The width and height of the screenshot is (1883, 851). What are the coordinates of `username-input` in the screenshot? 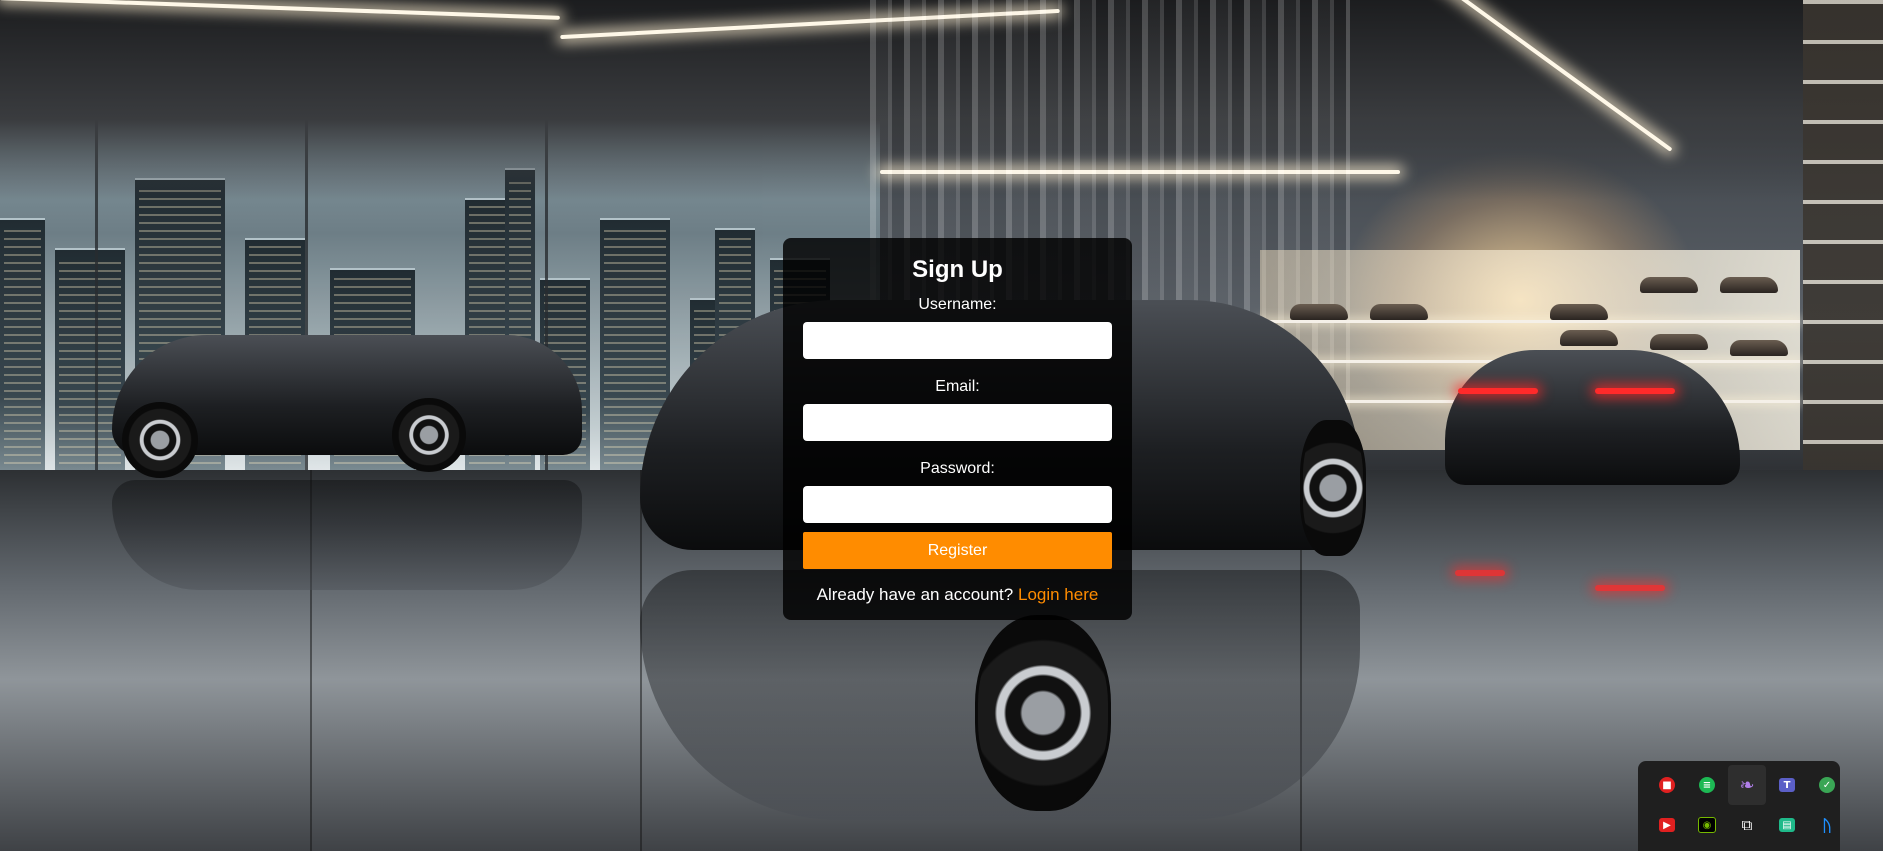 It's located at (957, 340).